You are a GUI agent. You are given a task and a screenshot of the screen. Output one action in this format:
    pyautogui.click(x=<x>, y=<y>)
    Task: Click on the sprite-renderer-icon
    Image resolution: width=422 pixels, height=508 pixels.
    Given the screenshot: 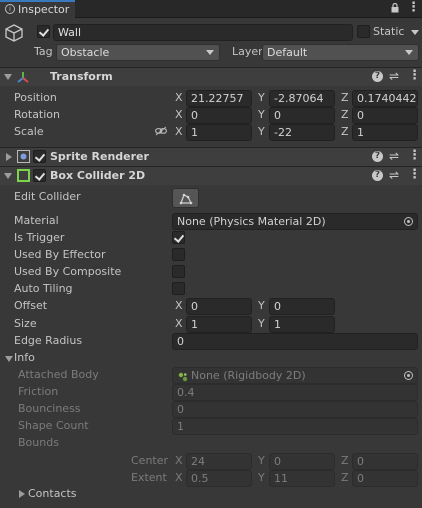 What is the action you would take?
    pyautogui.click(x=23, y=158)
    